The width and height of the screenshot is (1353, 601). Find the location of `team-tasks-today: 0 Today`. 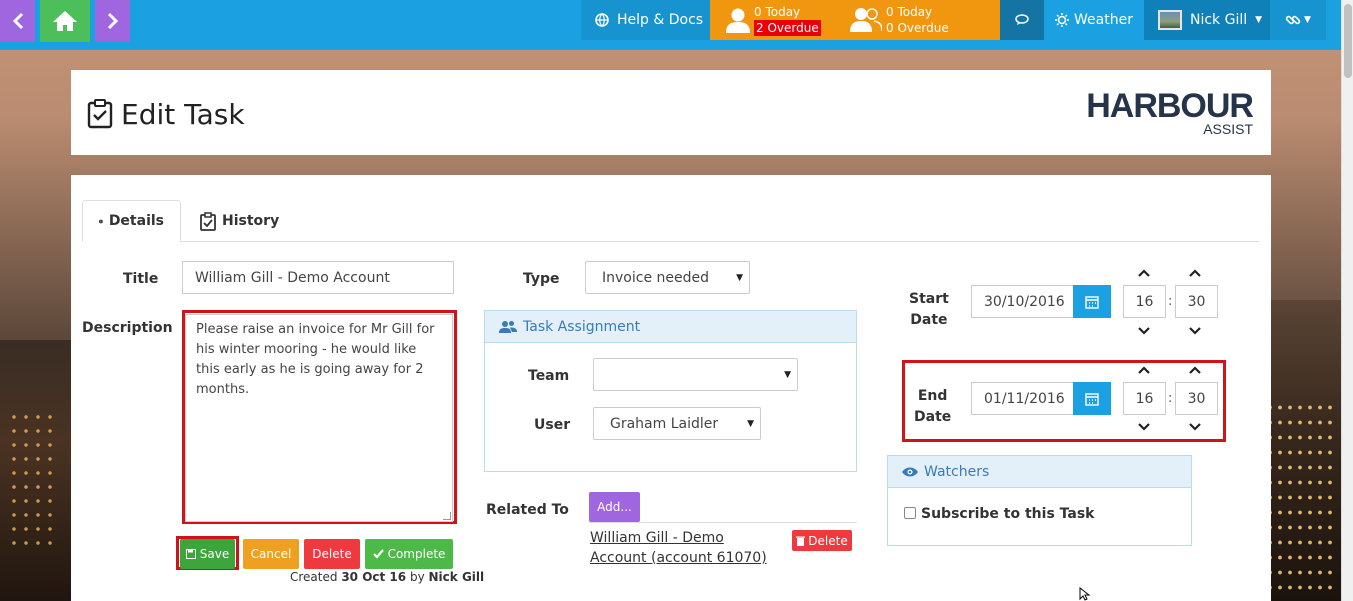

team-tasks-today: 0 Today is located at coordinates (909, 12).